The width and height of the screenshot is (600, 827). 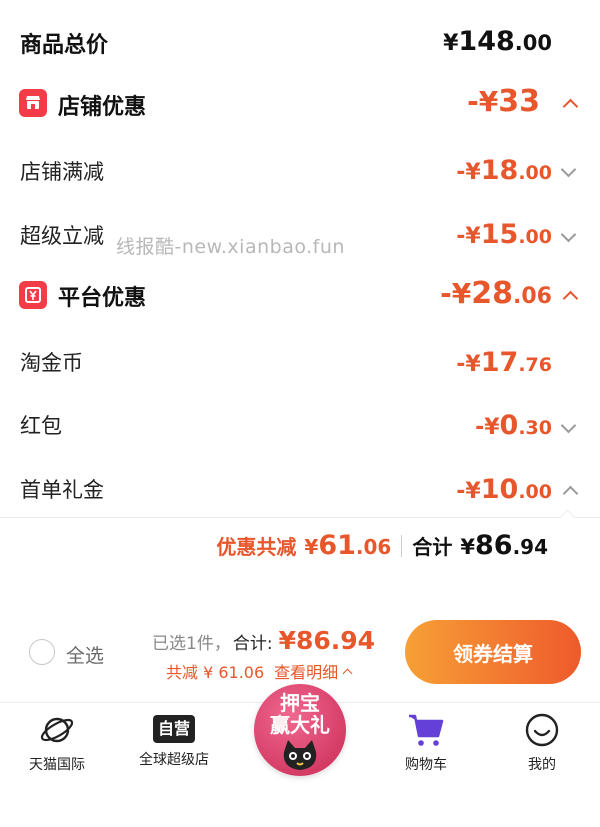 I want to click on selection-summary: 已选1件， 合计: ¥86.94, so click(x=263, y=640).